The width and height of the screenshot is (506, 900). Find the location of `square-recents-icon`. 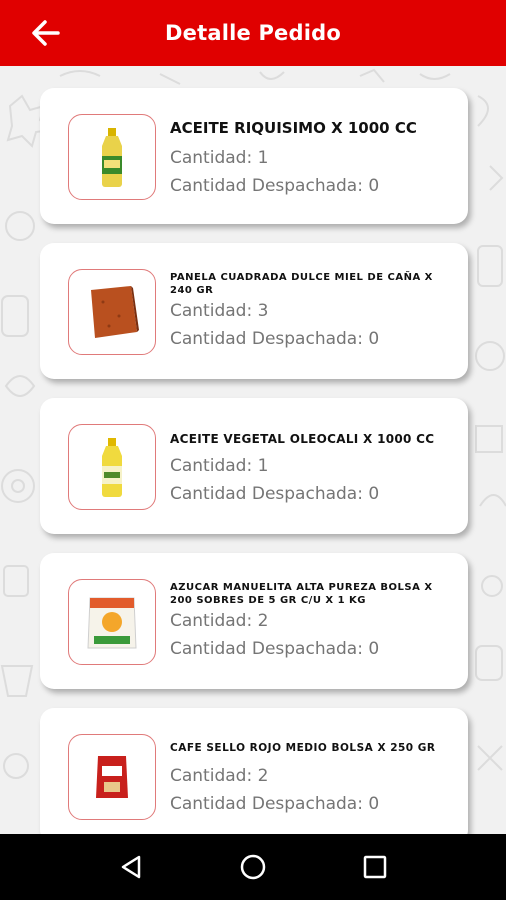

square-recents-icon is located at coordinates (375, 867).